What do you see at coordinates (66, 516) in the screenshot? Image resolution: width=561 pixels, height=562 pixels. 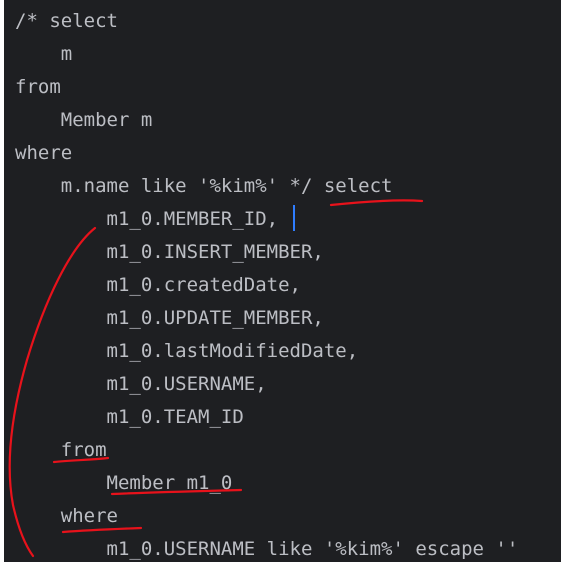 I see `code-line-16: where` at bounding box center [66, 516].